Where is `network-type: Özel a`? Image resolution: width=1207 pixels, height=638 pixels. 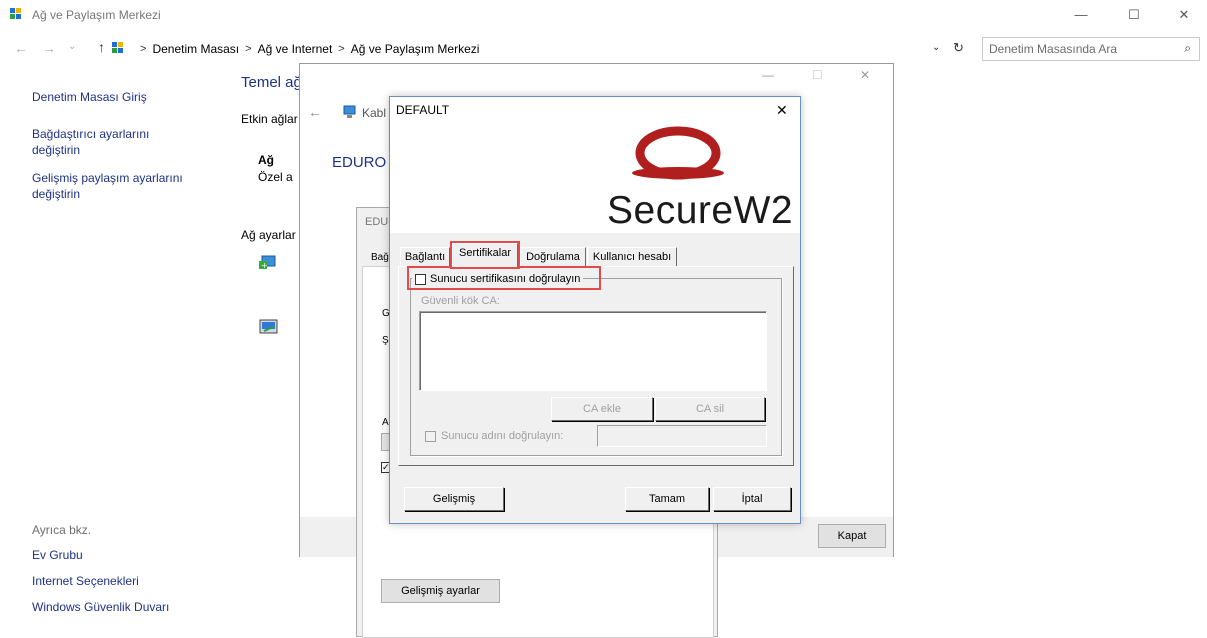
network-type: Özel a is located at coordinates (275, 177).